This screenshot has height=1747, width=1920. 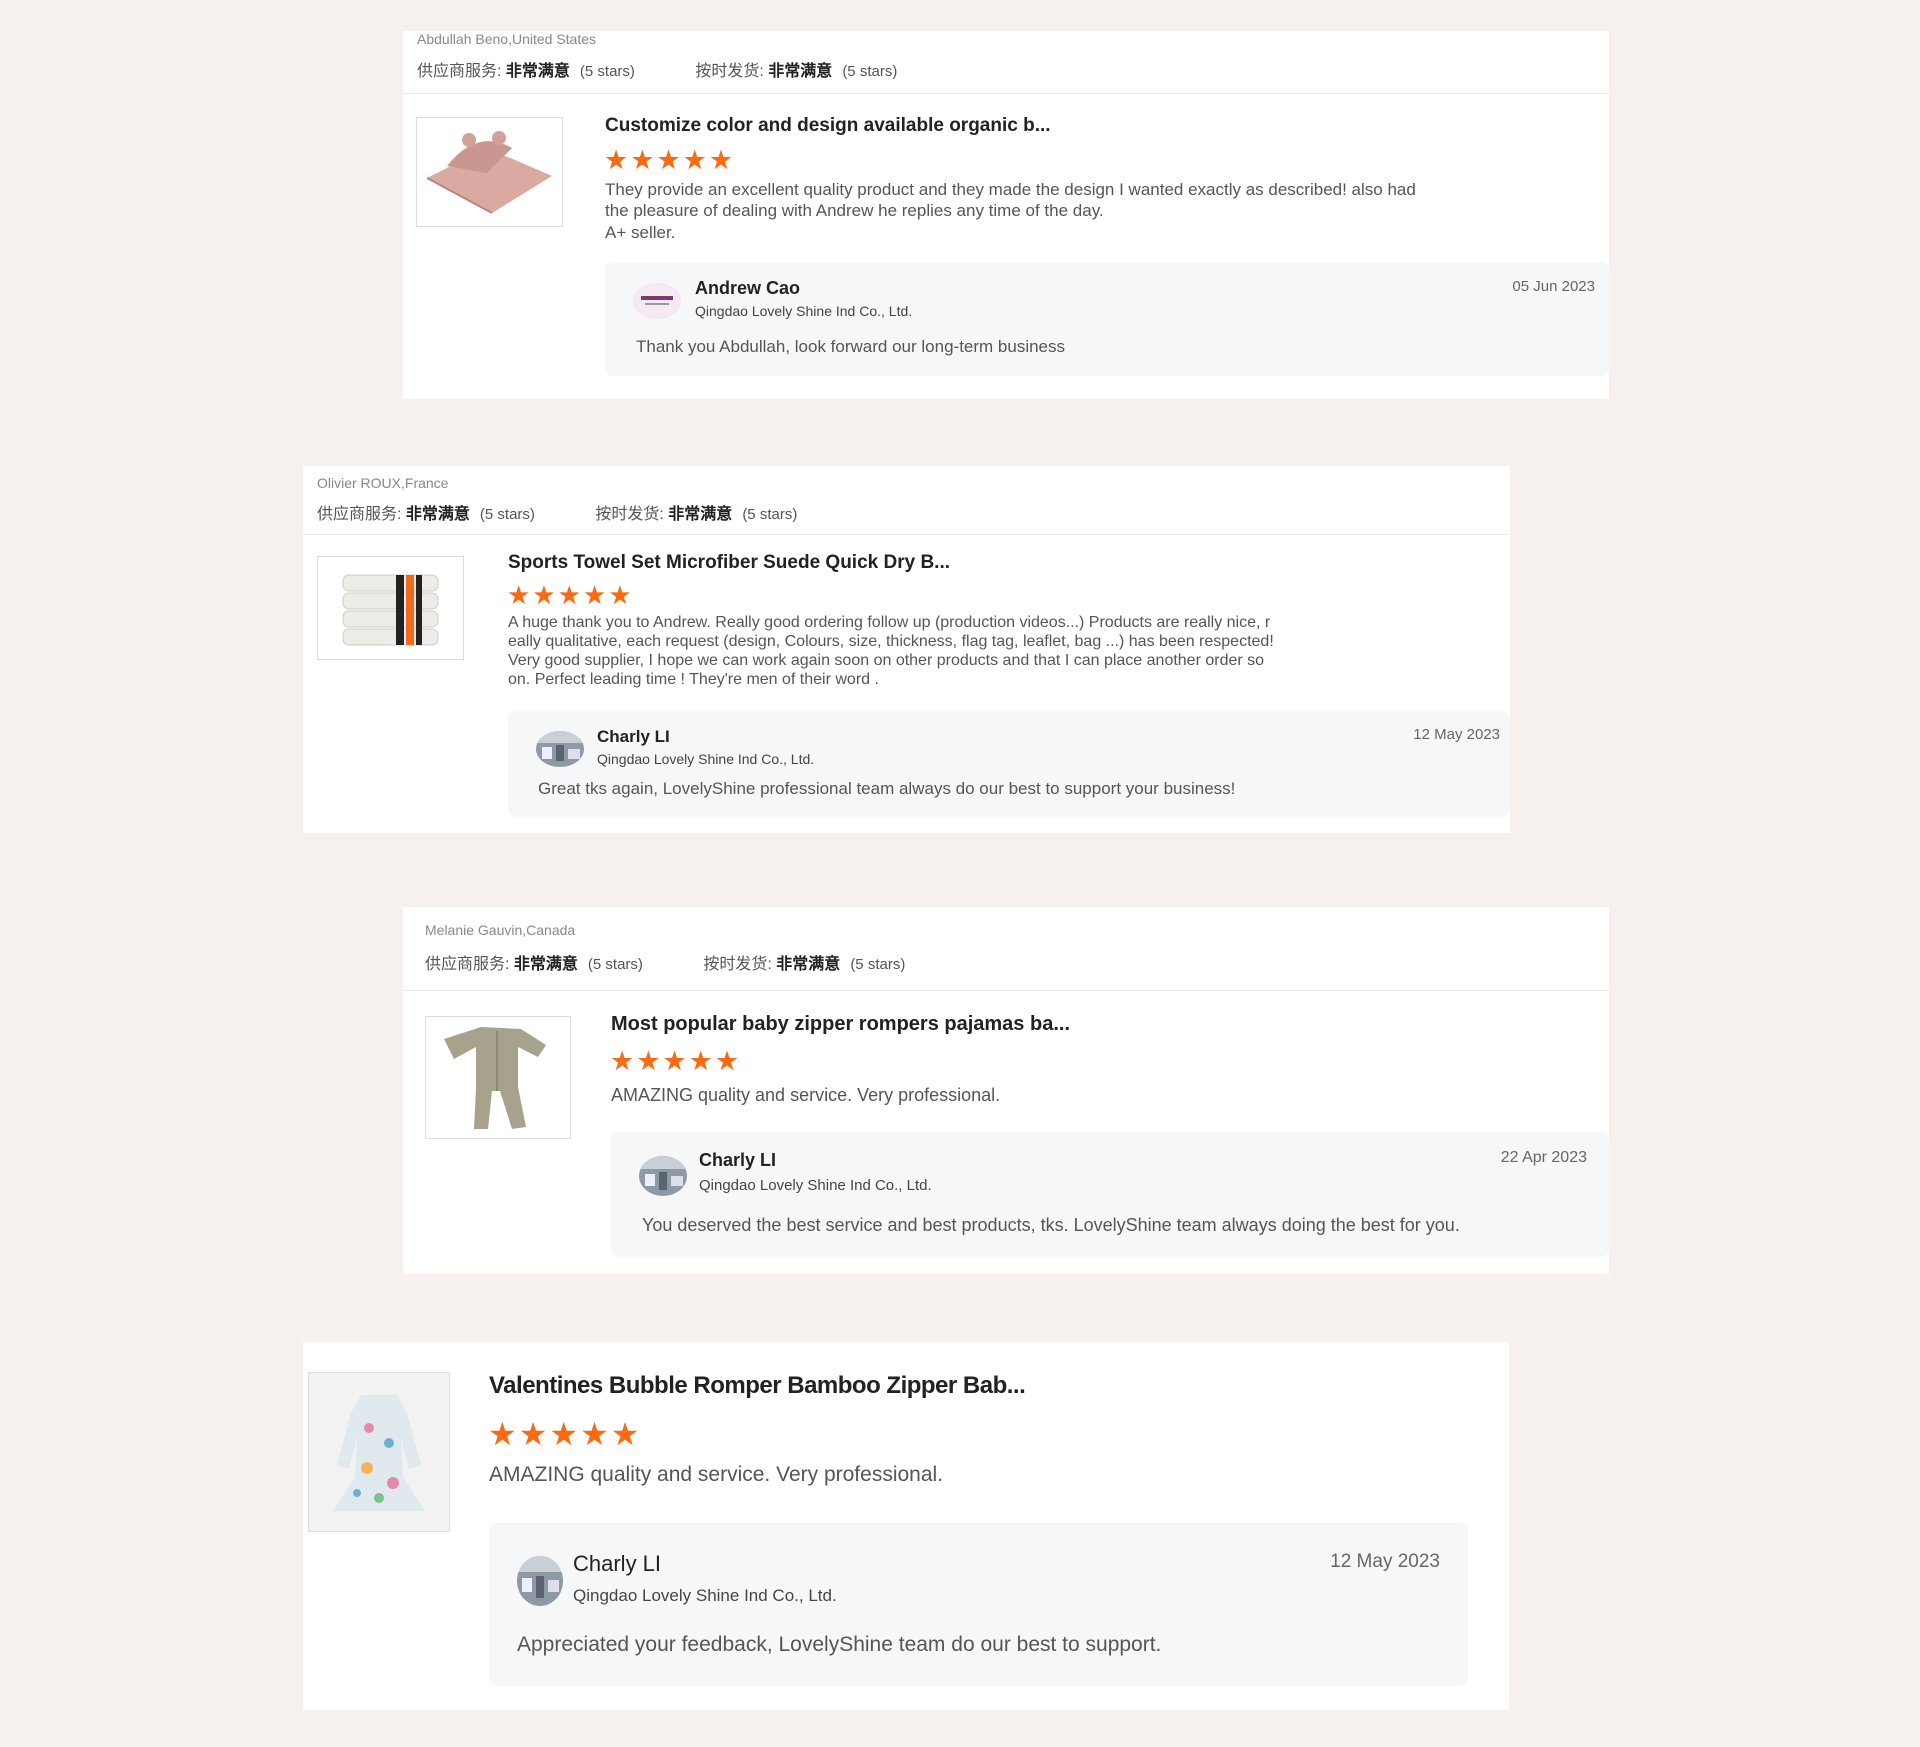 What do you see at coordinates (498, 1077) in the screenshot?
I see `baby-romper-icon` at bounding box center [498, 1077].